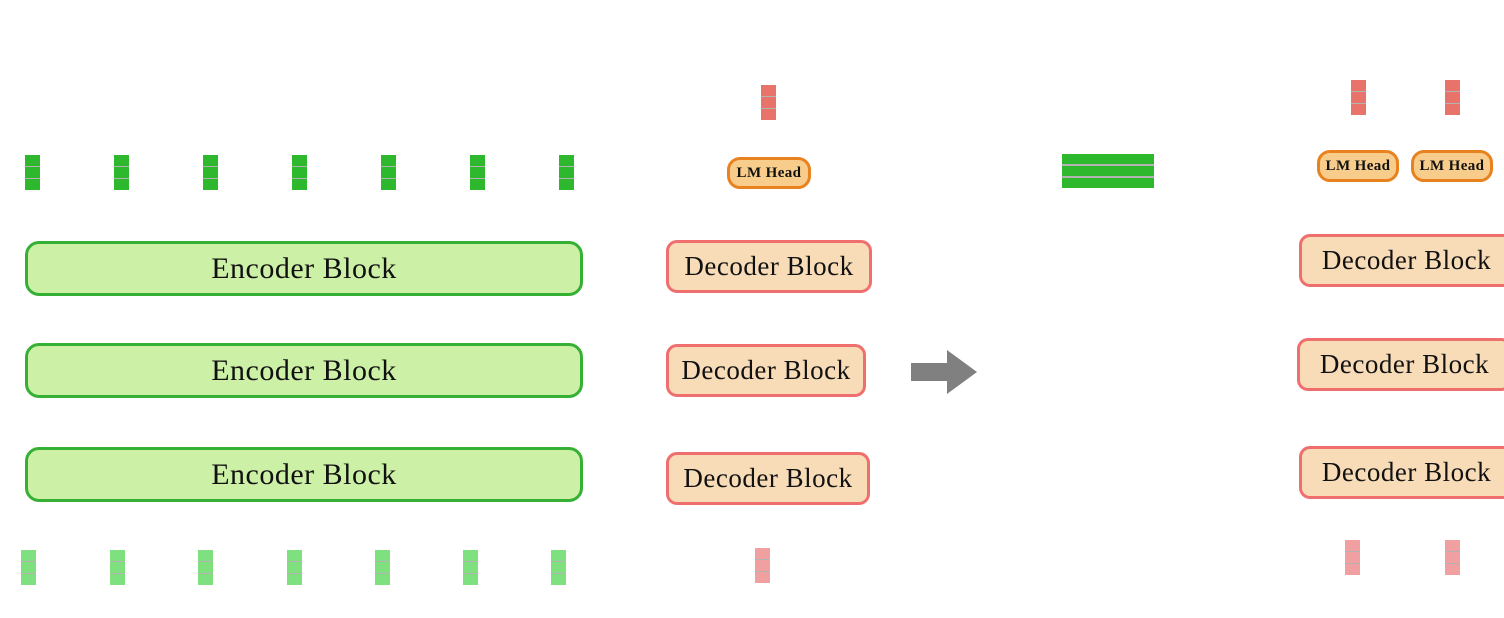  I want to click on decoder-block-right-1: Decoder Block, so click(1401, 472).